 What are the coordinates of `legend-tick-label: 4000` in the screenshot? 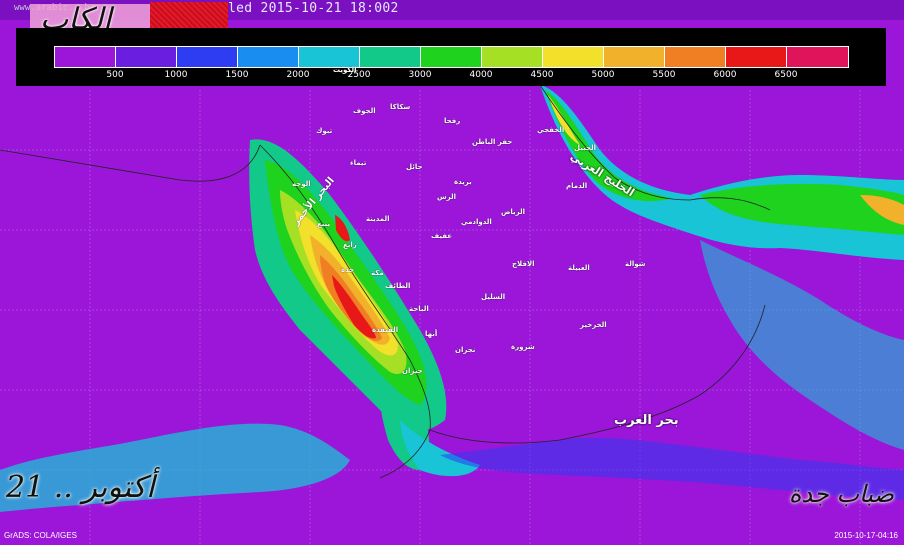 It's located at (481, 75).